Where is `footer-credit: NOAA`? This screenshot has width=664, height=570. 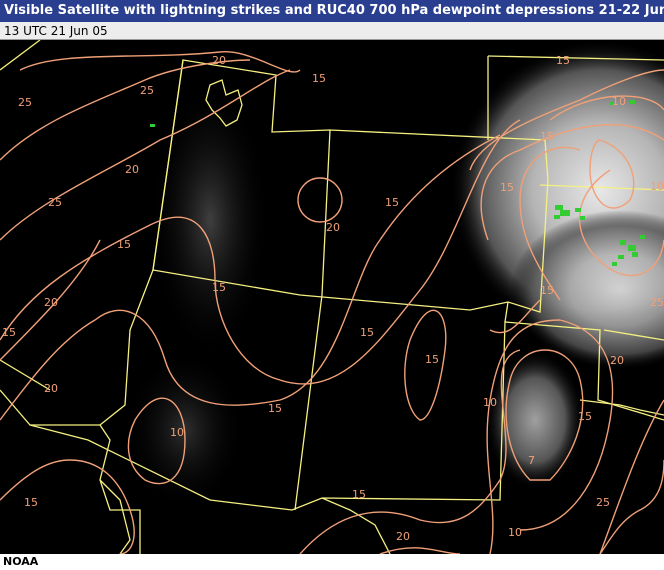 footer-credit: NOAA is located at coordinates (332, 562).